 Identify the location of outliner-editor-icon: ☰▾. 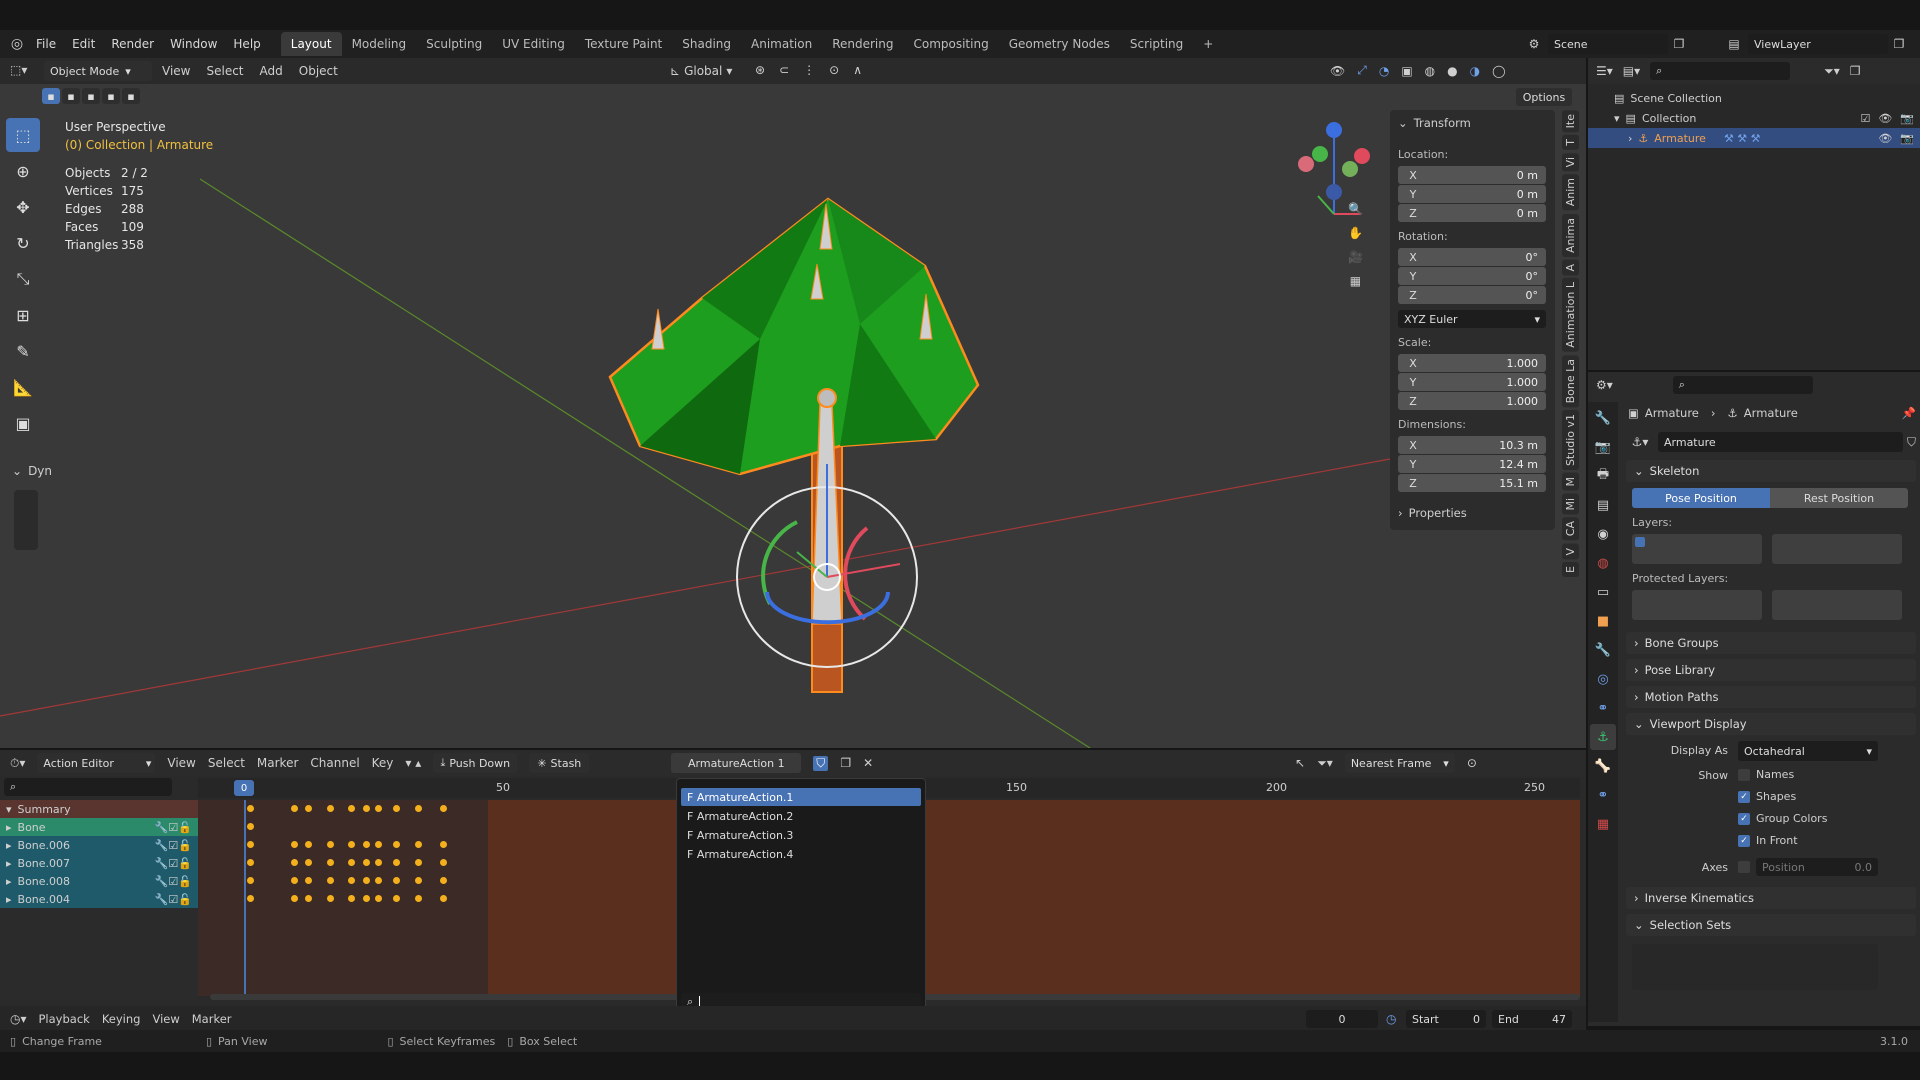
(1604, 71).